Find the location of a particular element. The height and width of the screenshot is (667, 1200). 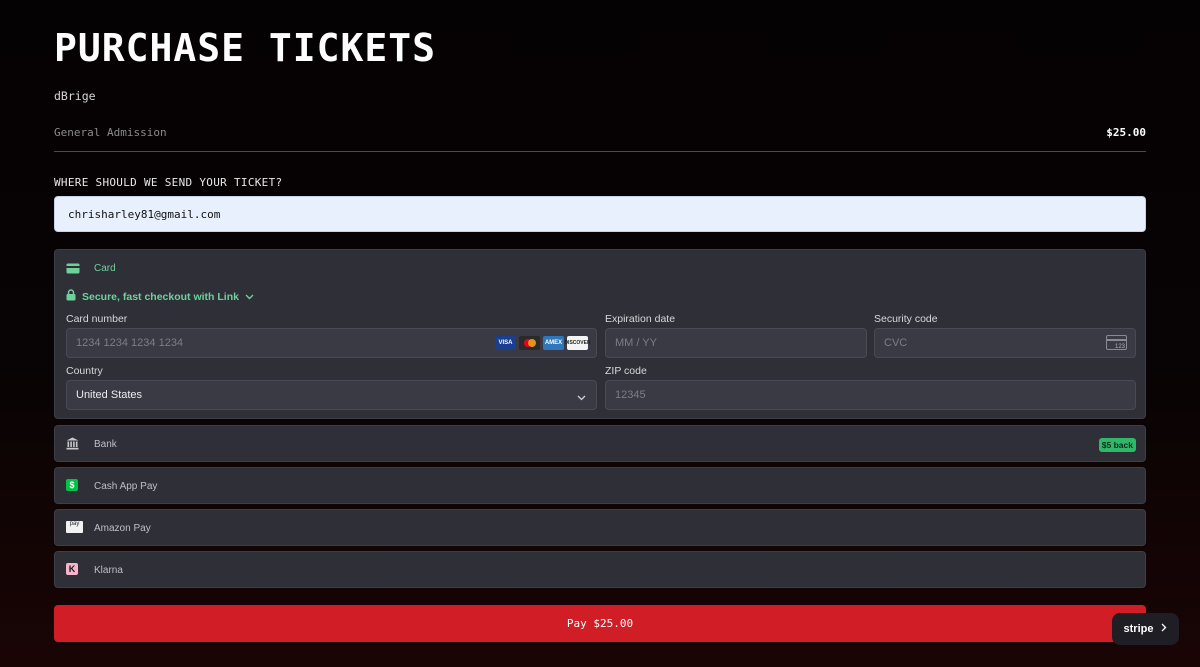

zip-input: 12345 is located at coordinates (870, 395).